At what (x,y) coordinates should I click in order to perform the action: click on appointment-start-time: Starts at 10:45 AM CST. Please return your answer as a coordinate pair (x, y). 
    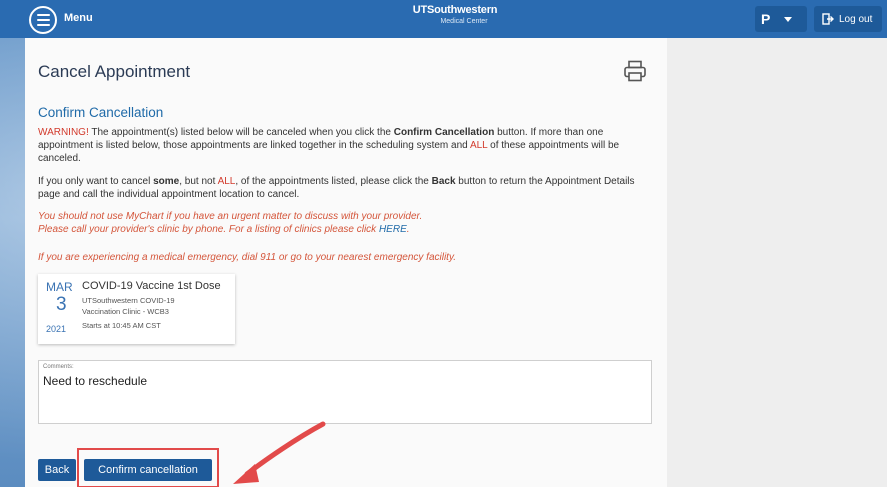
    Looking at the image, I should click on (121, 325).